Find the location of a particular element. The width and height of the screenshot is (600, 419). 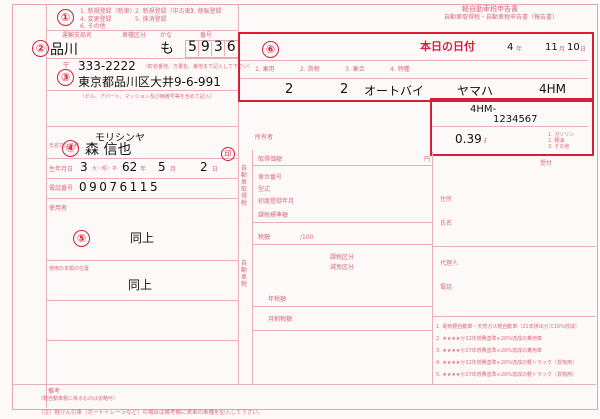

section1-option-3: 3. 移転登録 is located at coordinates (206, 11).